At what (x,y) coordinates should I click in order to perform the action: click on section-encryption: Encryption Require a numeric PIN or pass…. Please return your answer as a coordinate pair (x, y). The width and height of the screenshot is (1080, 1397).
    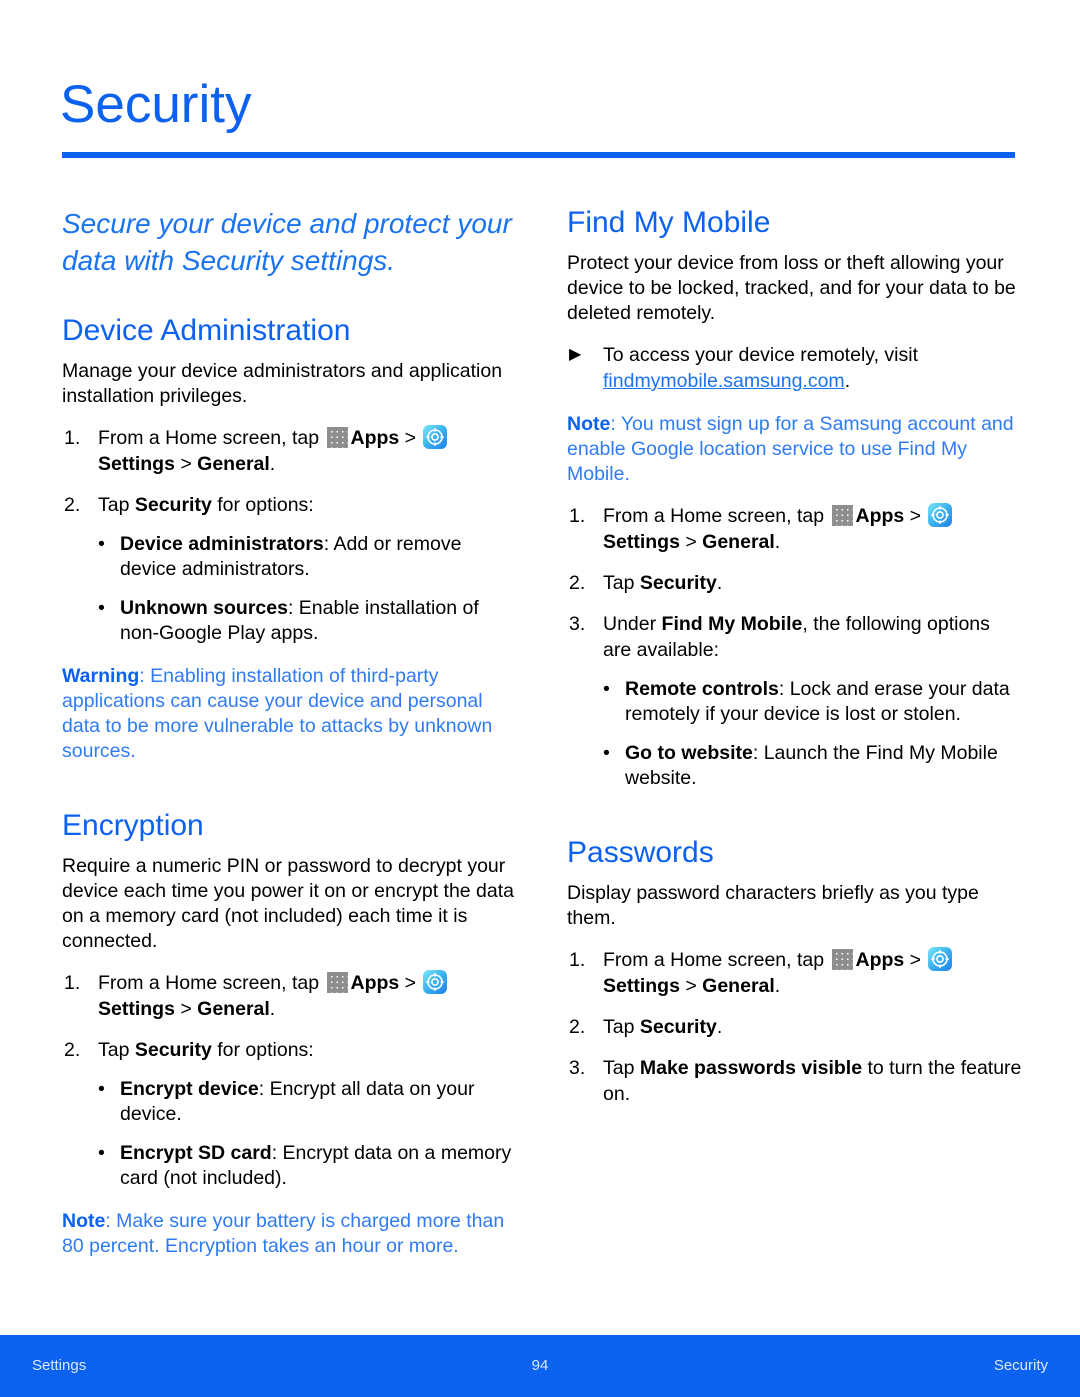
    Looking at the image, I should click on (289, 1033).